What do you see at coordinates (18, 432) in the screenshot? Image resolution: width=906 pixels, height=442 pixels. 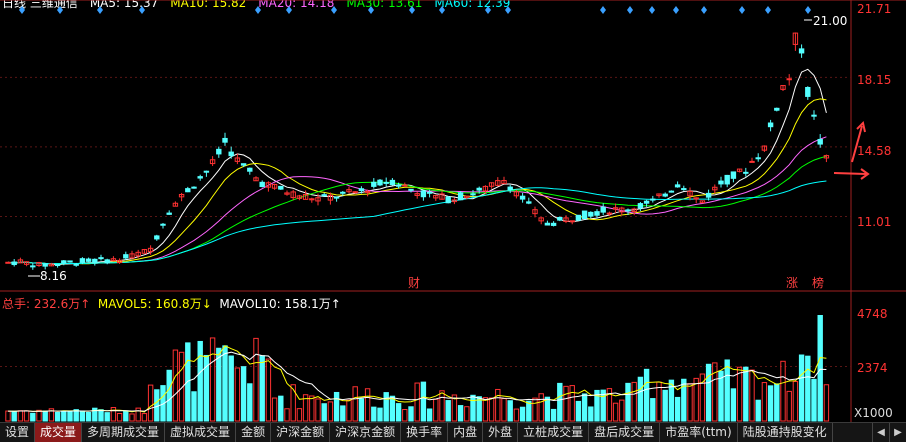 I see `indicator-tab: 设置` at bounding box center [18, 432].